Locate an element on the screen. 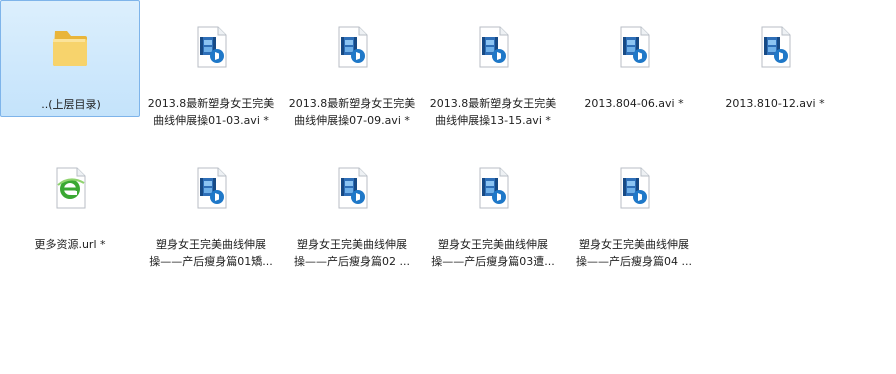 The width and height of the screenshot is (896, 374). file-name: 2013.8最新塑身女王完美 曲线伸展操07-09.avi * is located at coordinates (352, 112).